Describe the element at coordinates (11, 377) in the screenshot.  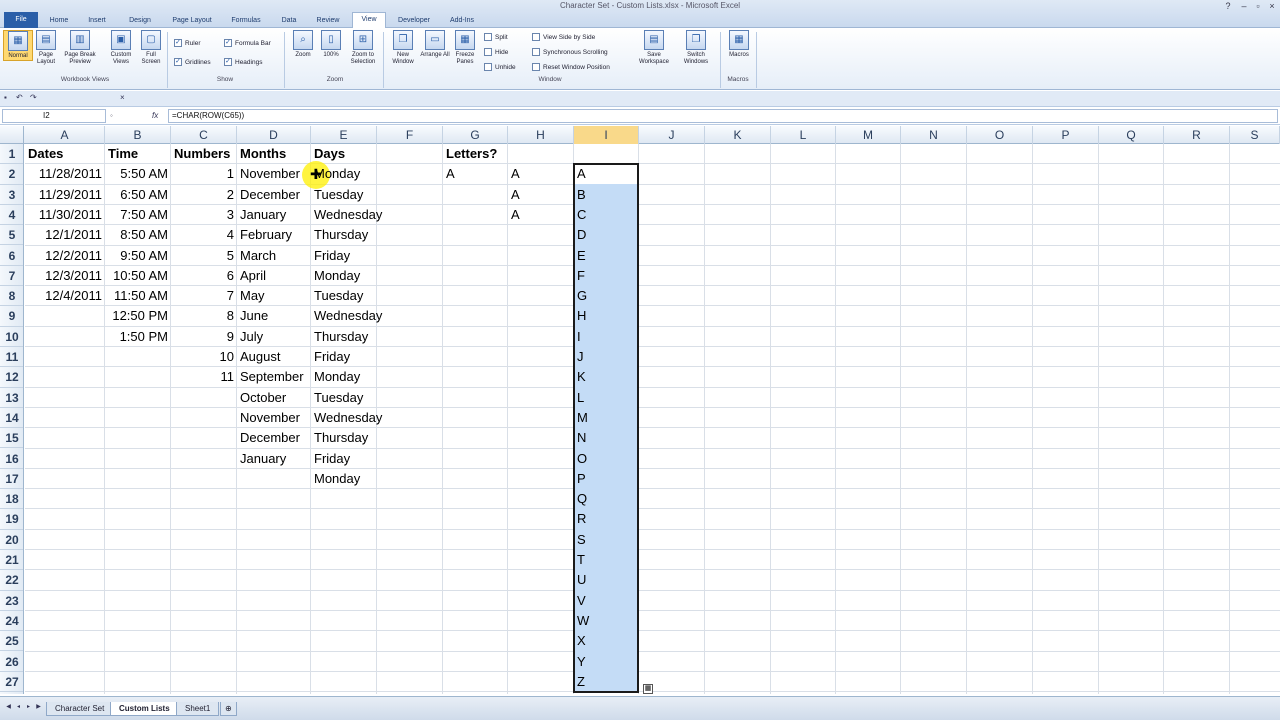
I see `row-header-12: 12` at that location.